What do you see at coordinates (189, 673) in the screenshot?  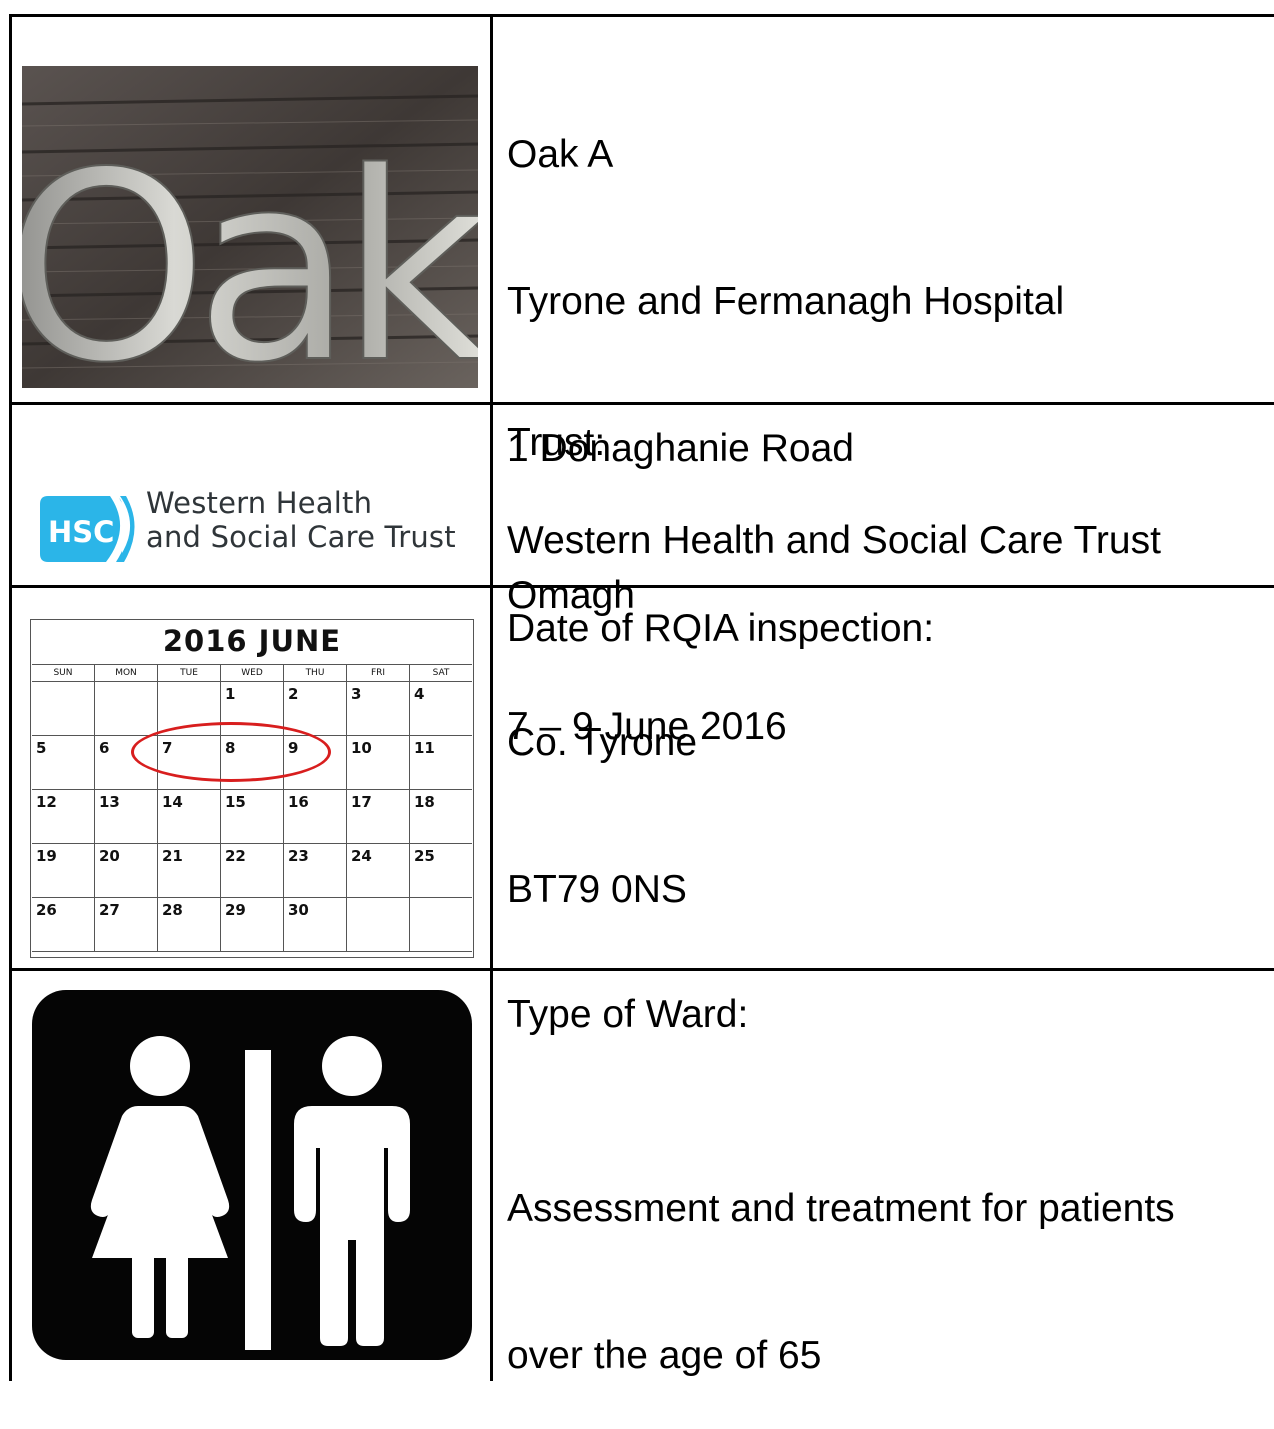 I see `weekday-label: TUE` at bounding box center [189, 673].